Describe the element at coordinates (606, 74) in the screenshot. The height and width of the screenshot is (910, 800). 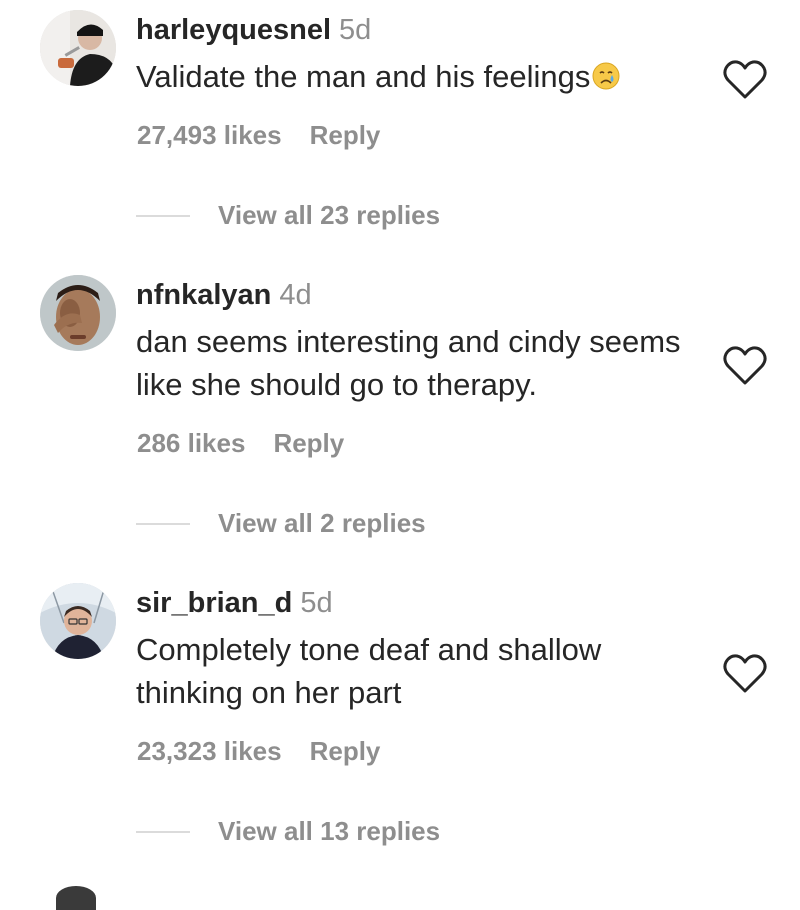
I see `crying-face-emoji-icon` at that location.